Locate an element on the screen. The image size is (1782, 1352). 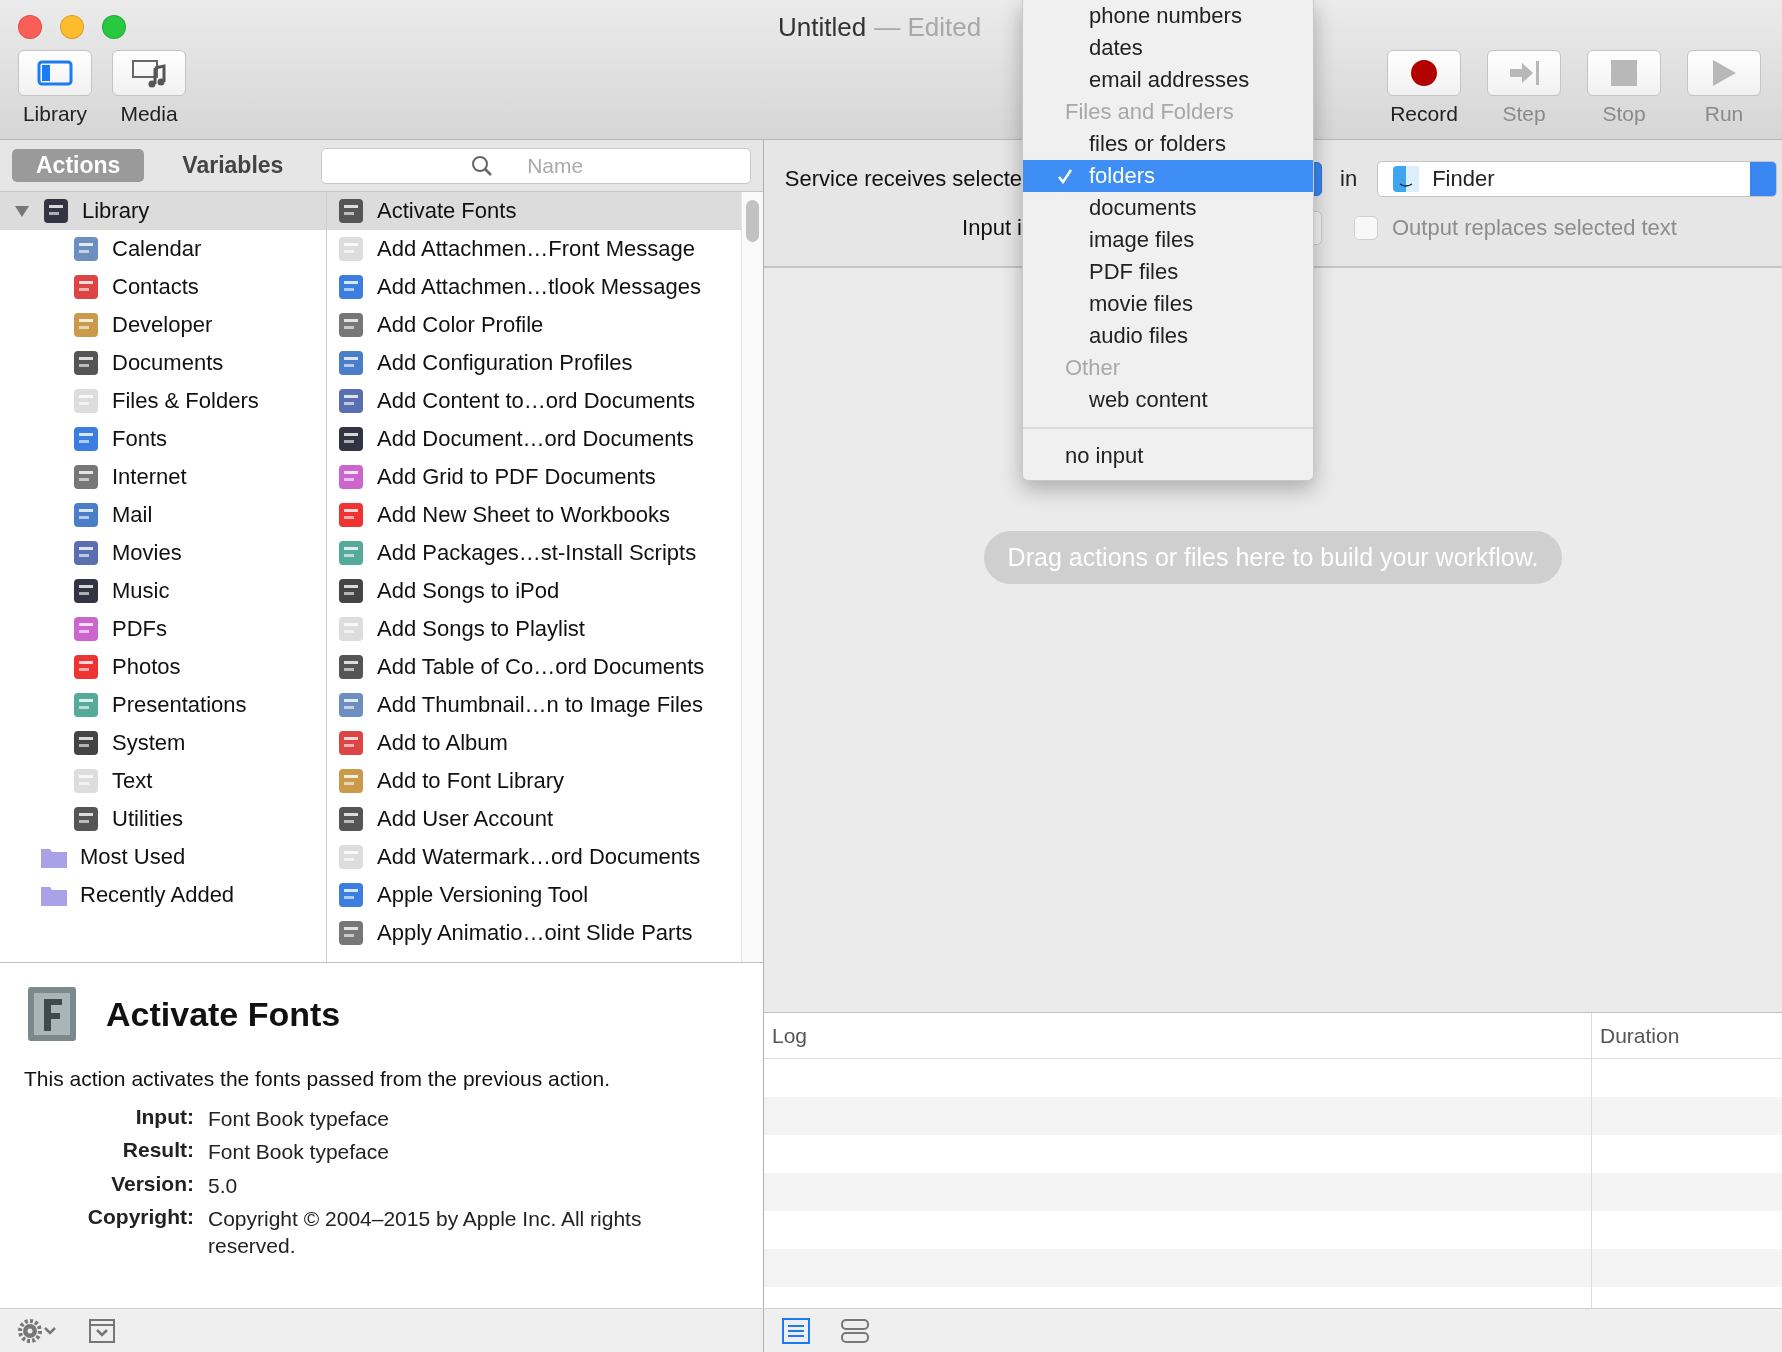
run-icon is located at coordinates (1724, 73).